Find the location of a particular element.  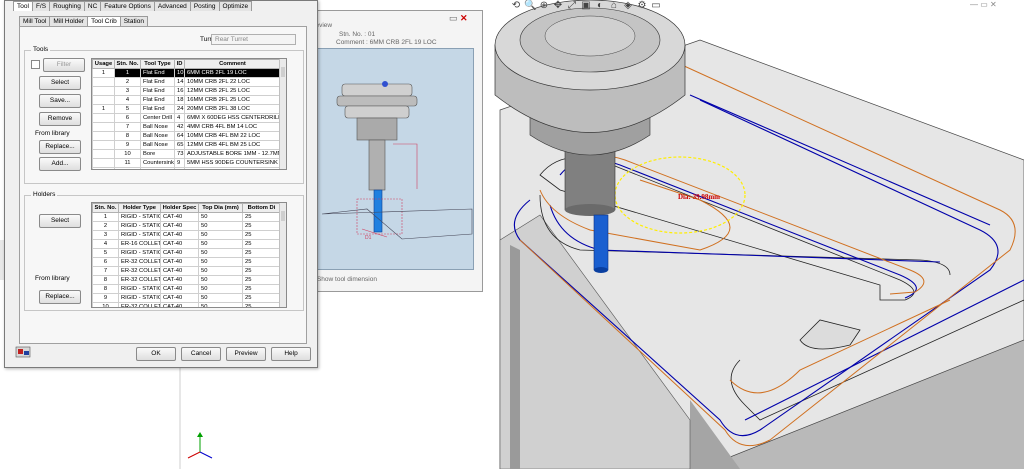

holders-table-row: 1 RIGID - STATIC CAT-40 50 25 is located at coordinates (186, 217).